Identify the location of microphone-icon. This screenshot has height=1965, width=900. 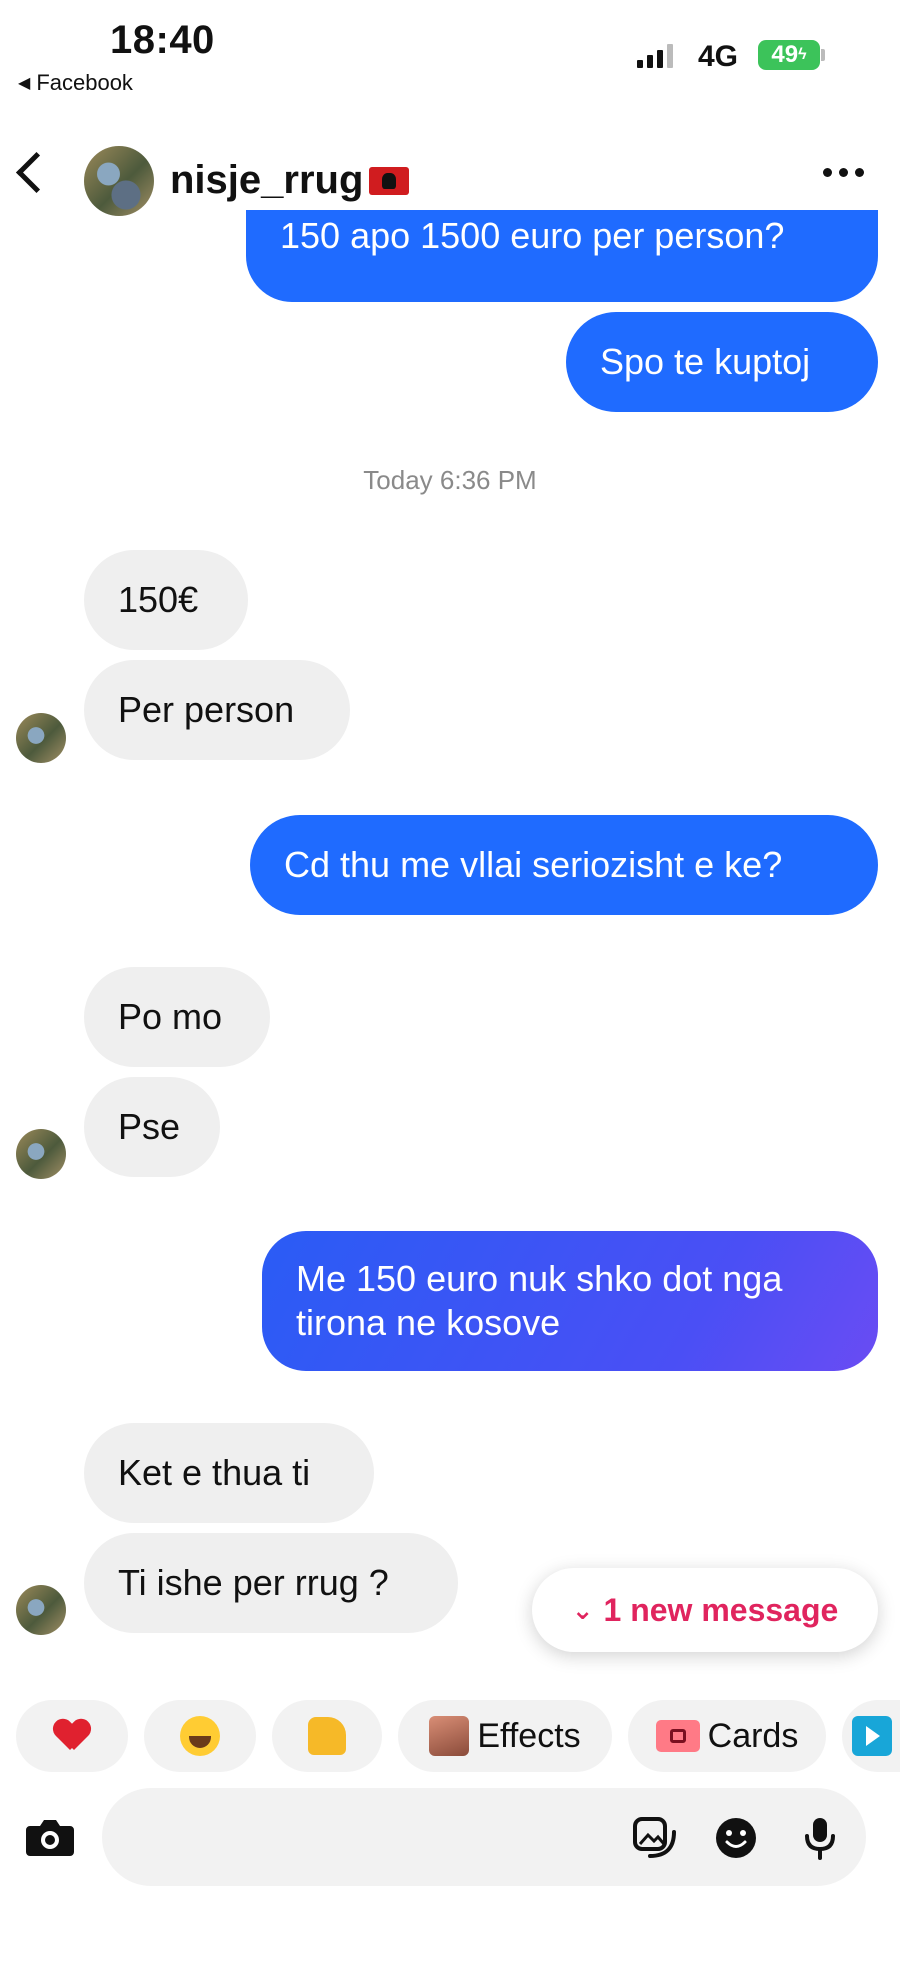
(820, 1838).